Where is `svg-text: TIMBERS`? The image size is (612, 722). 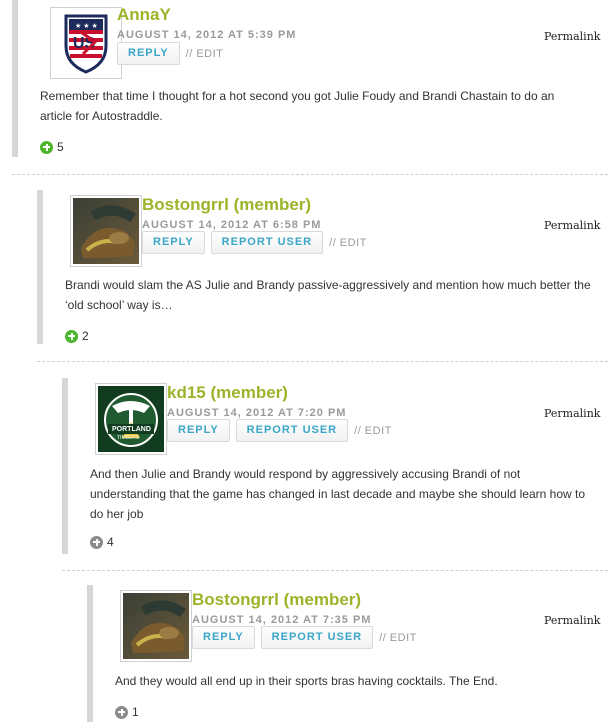 svg-text: TIMBERS is located at coordinates (128, 438).